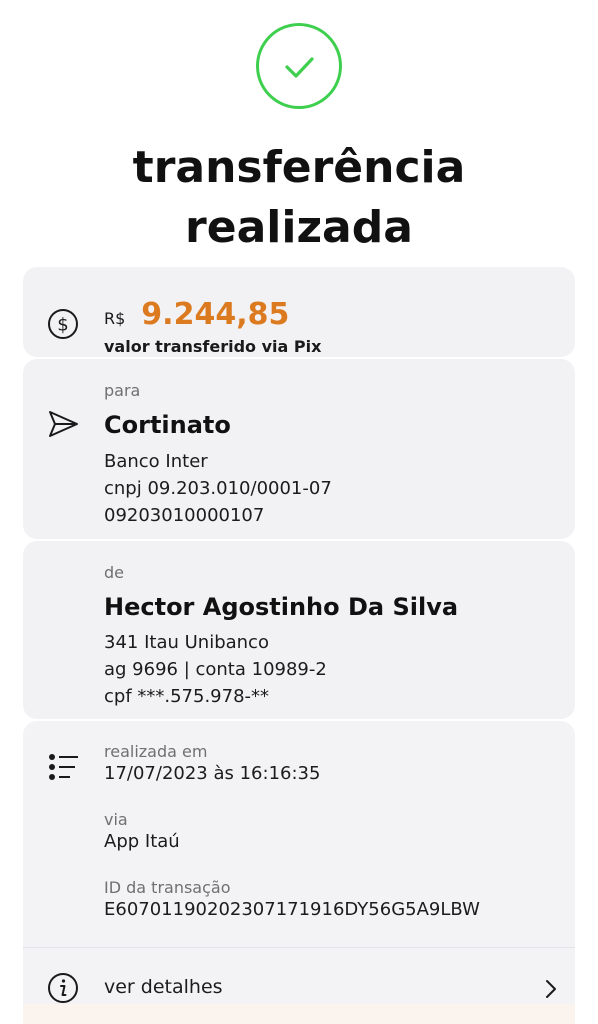 This screenshot has width=598, height=1024. I want to click on send-icon, so click(63, 424).